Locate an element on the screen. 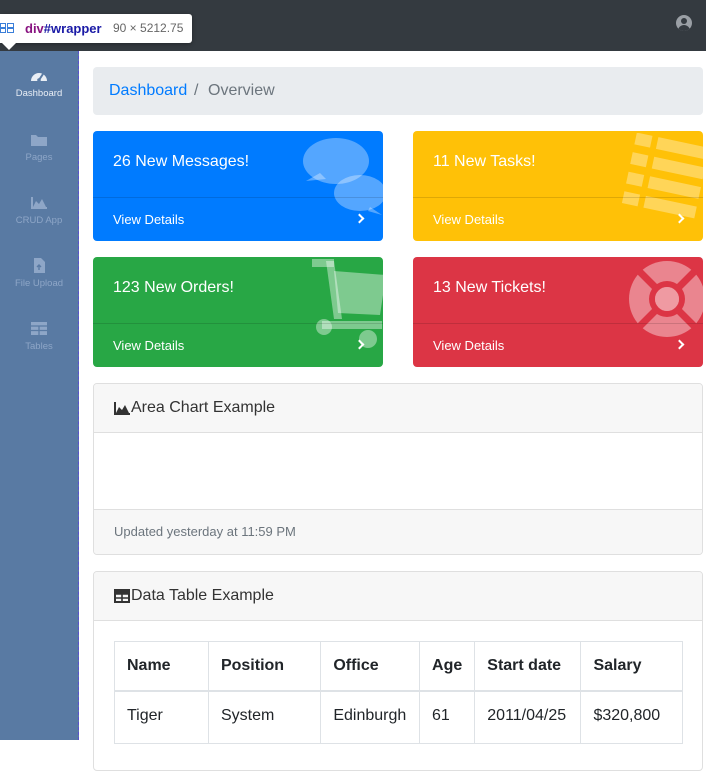  grid-layout-icon is located at coordinates (7, 28).